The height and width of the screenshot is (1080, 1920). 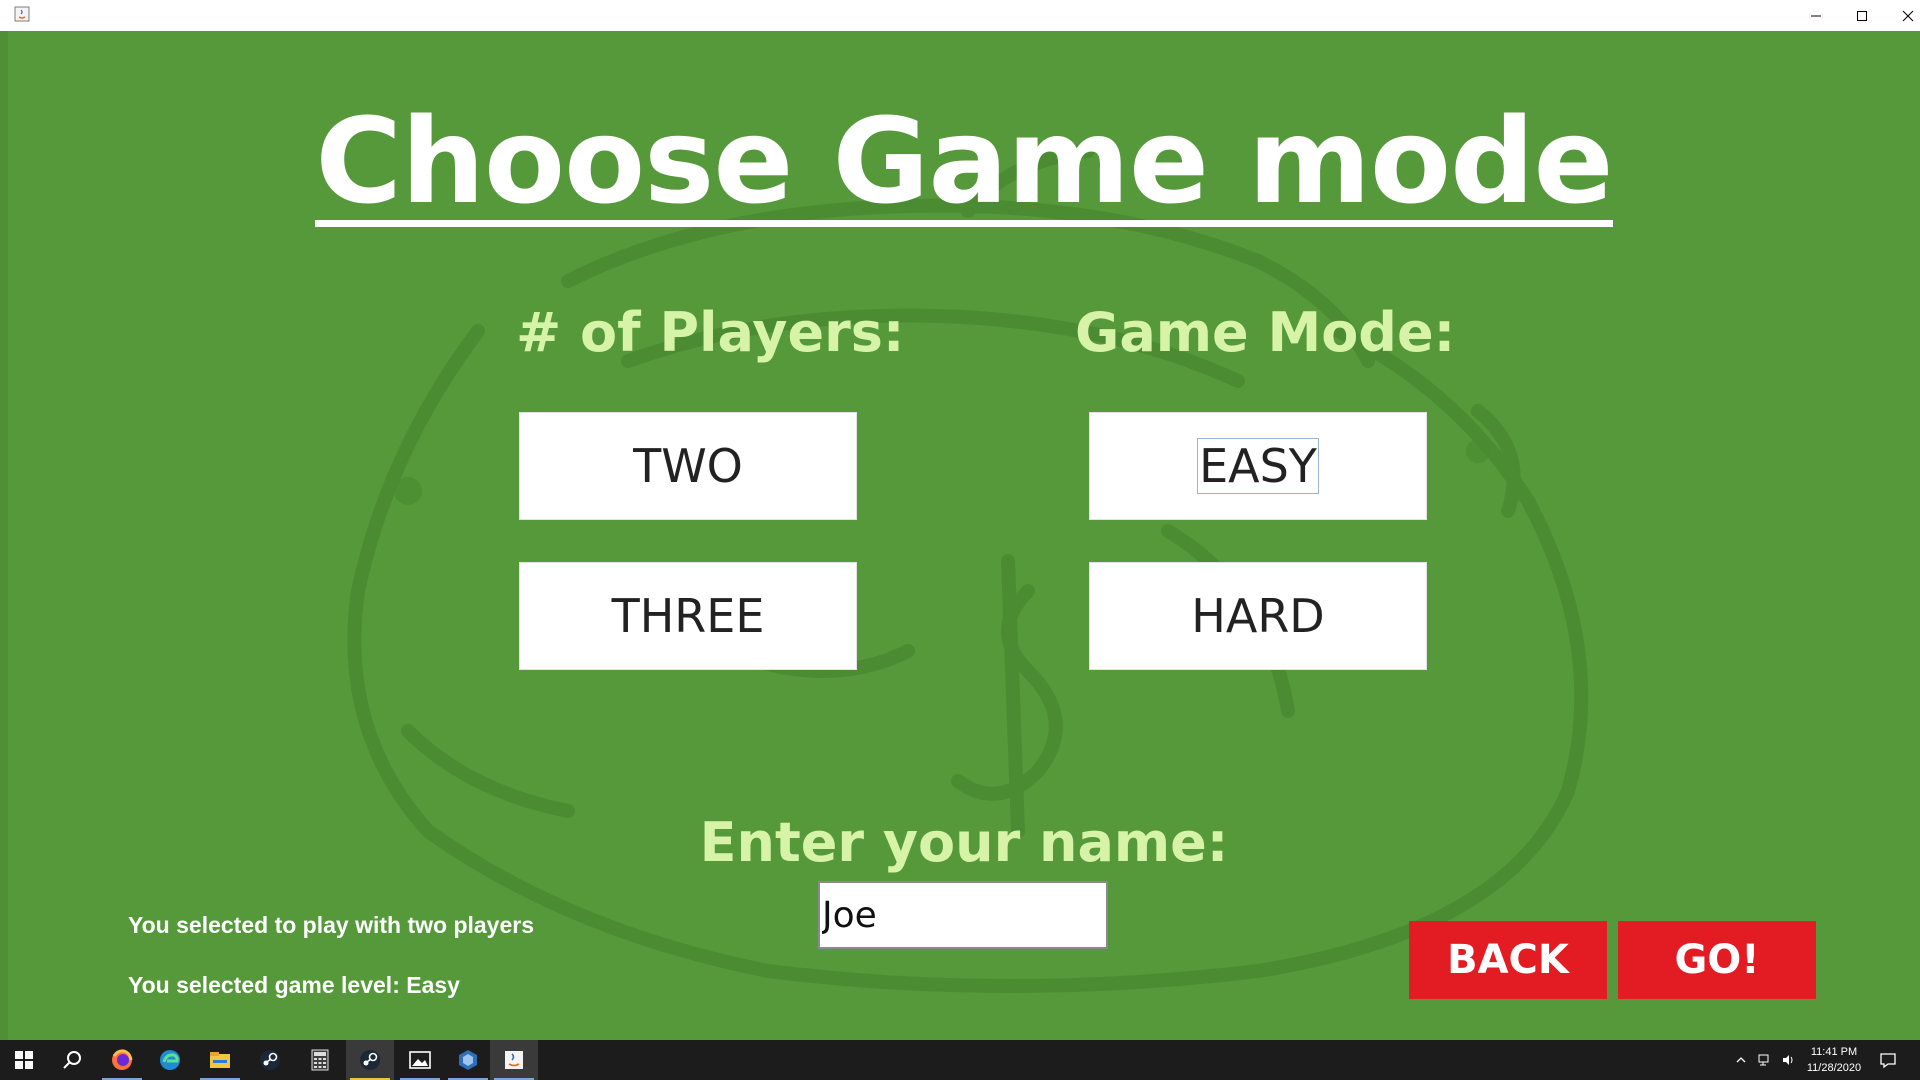 I want to click on level-selection-status: You selected game level: Easy, so click(x=294, y=985).